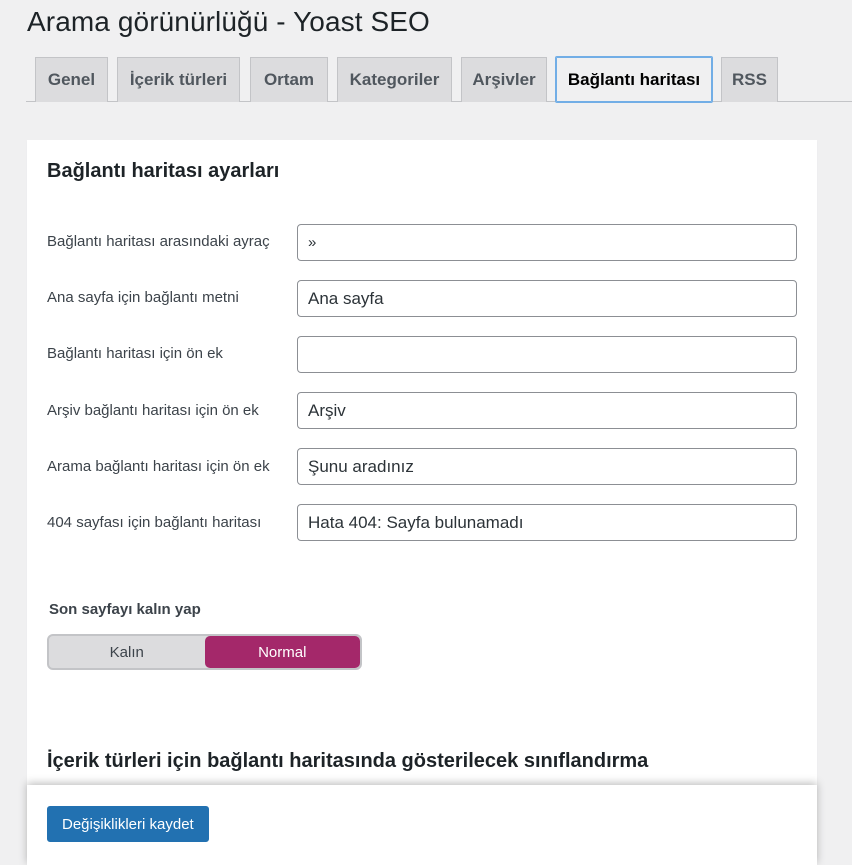 The width and height of the screenshot is (852, 865). I want to click on home-anchor-label: Ana sayfa için bağlantı metni, so click(143, 297).